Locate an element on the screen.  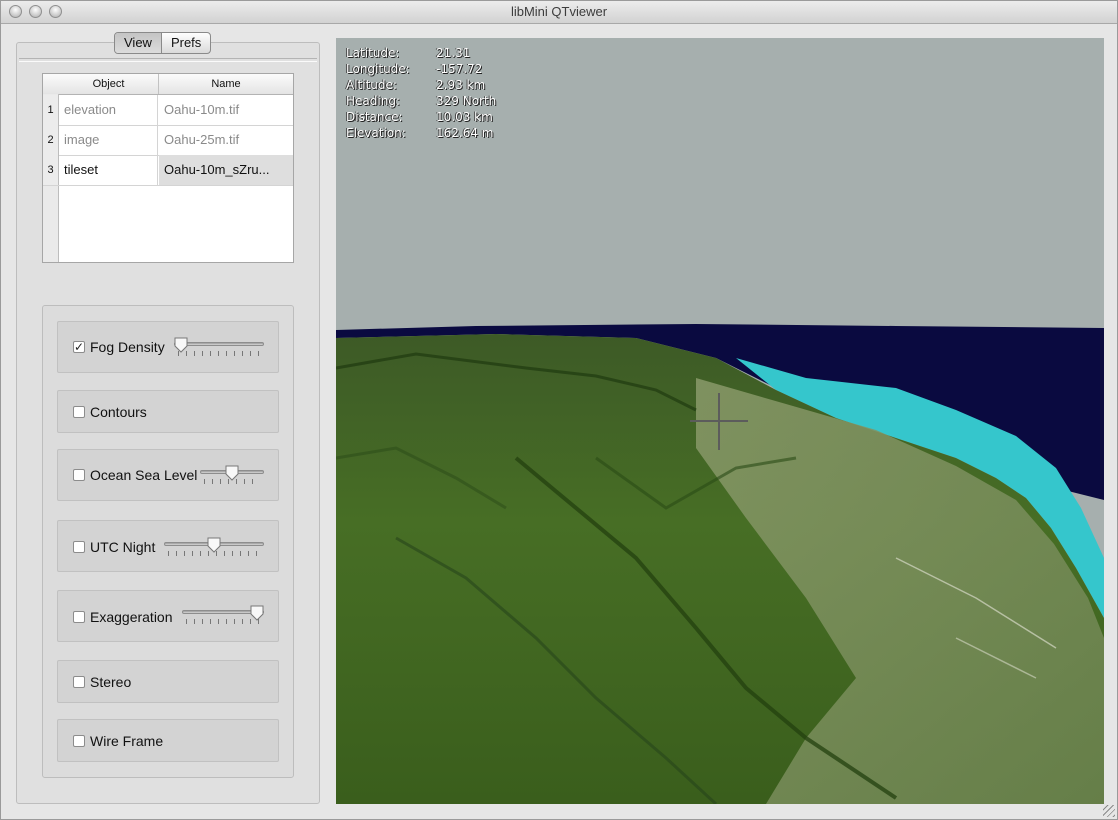
cell-name: Oahu-10m.tif is located at coordinates (226, 110).